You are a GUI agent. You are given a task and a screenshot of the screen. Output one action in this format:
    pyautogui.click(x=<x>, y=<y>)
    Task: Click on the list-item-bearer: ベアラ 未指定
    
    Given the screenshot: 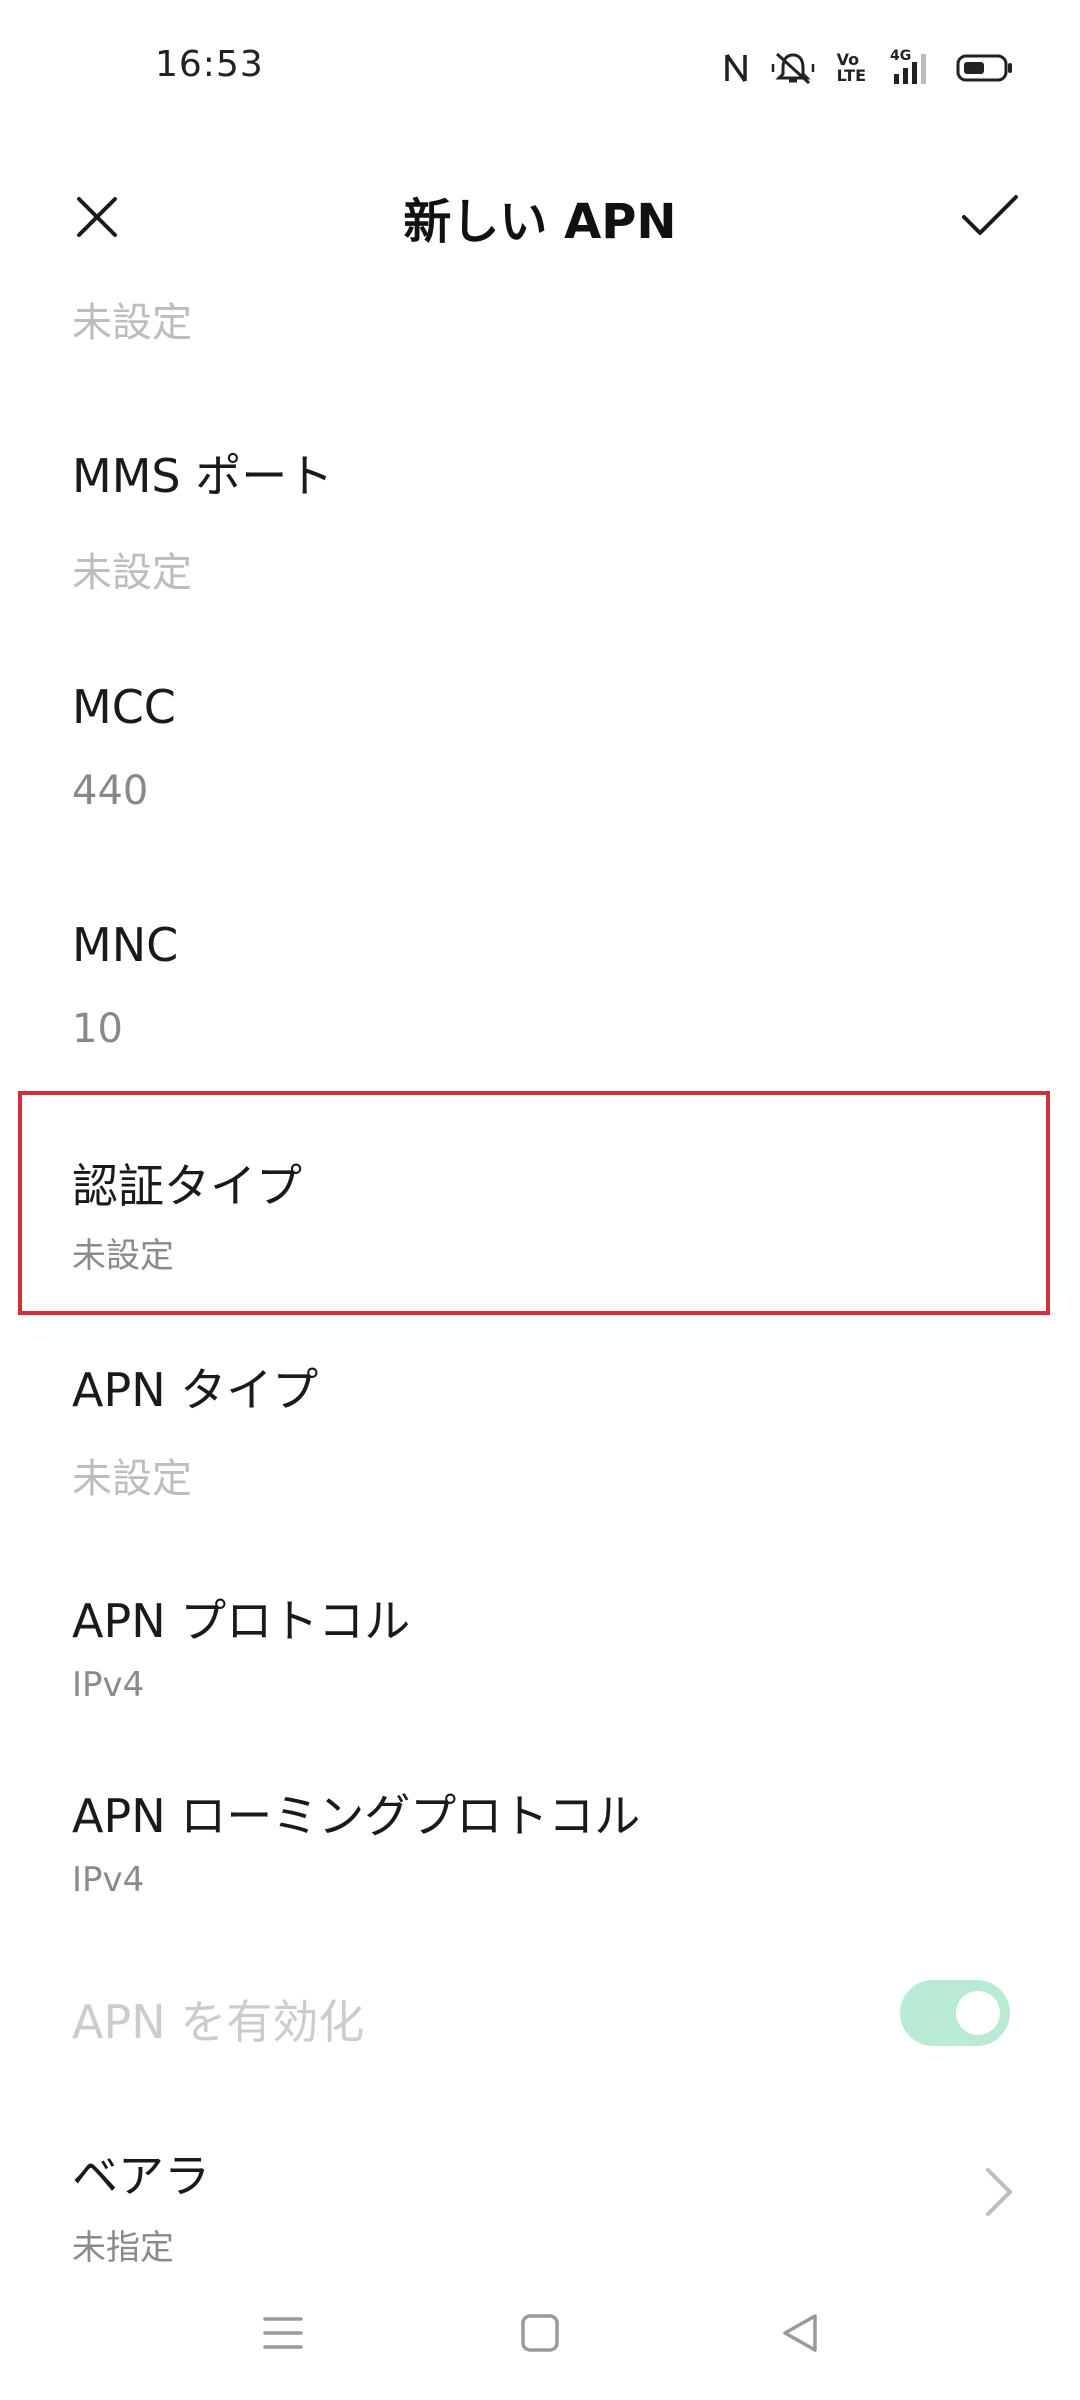 What is the action you would take?
    pyautogui.click(x=542, y=2204)
    